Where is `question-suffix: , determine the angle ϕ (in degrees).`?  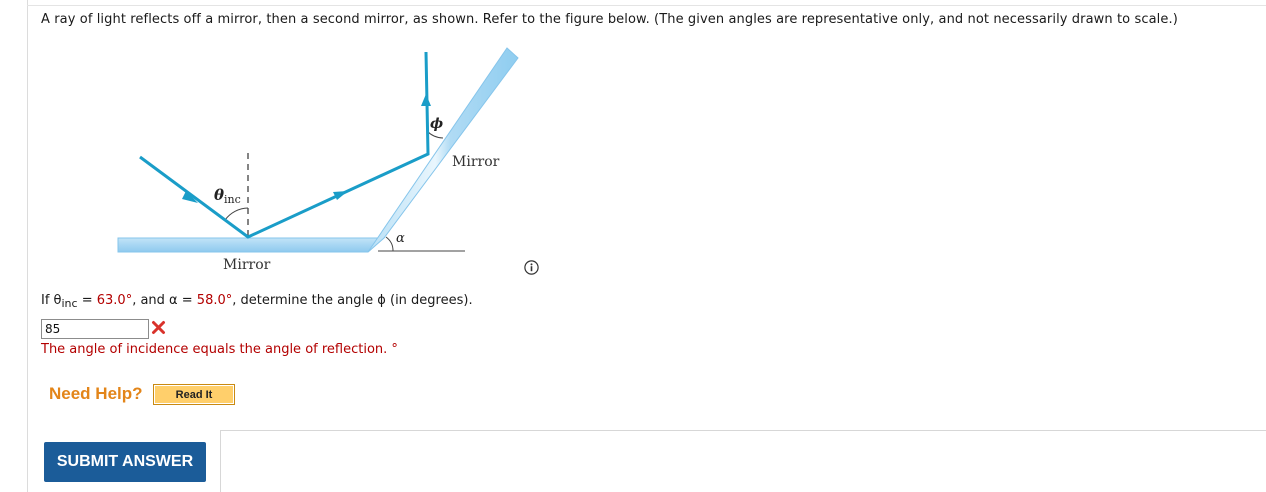 question-suffix: , determine the angle ϕ (in degrees). is located at coordinates (352, 300).